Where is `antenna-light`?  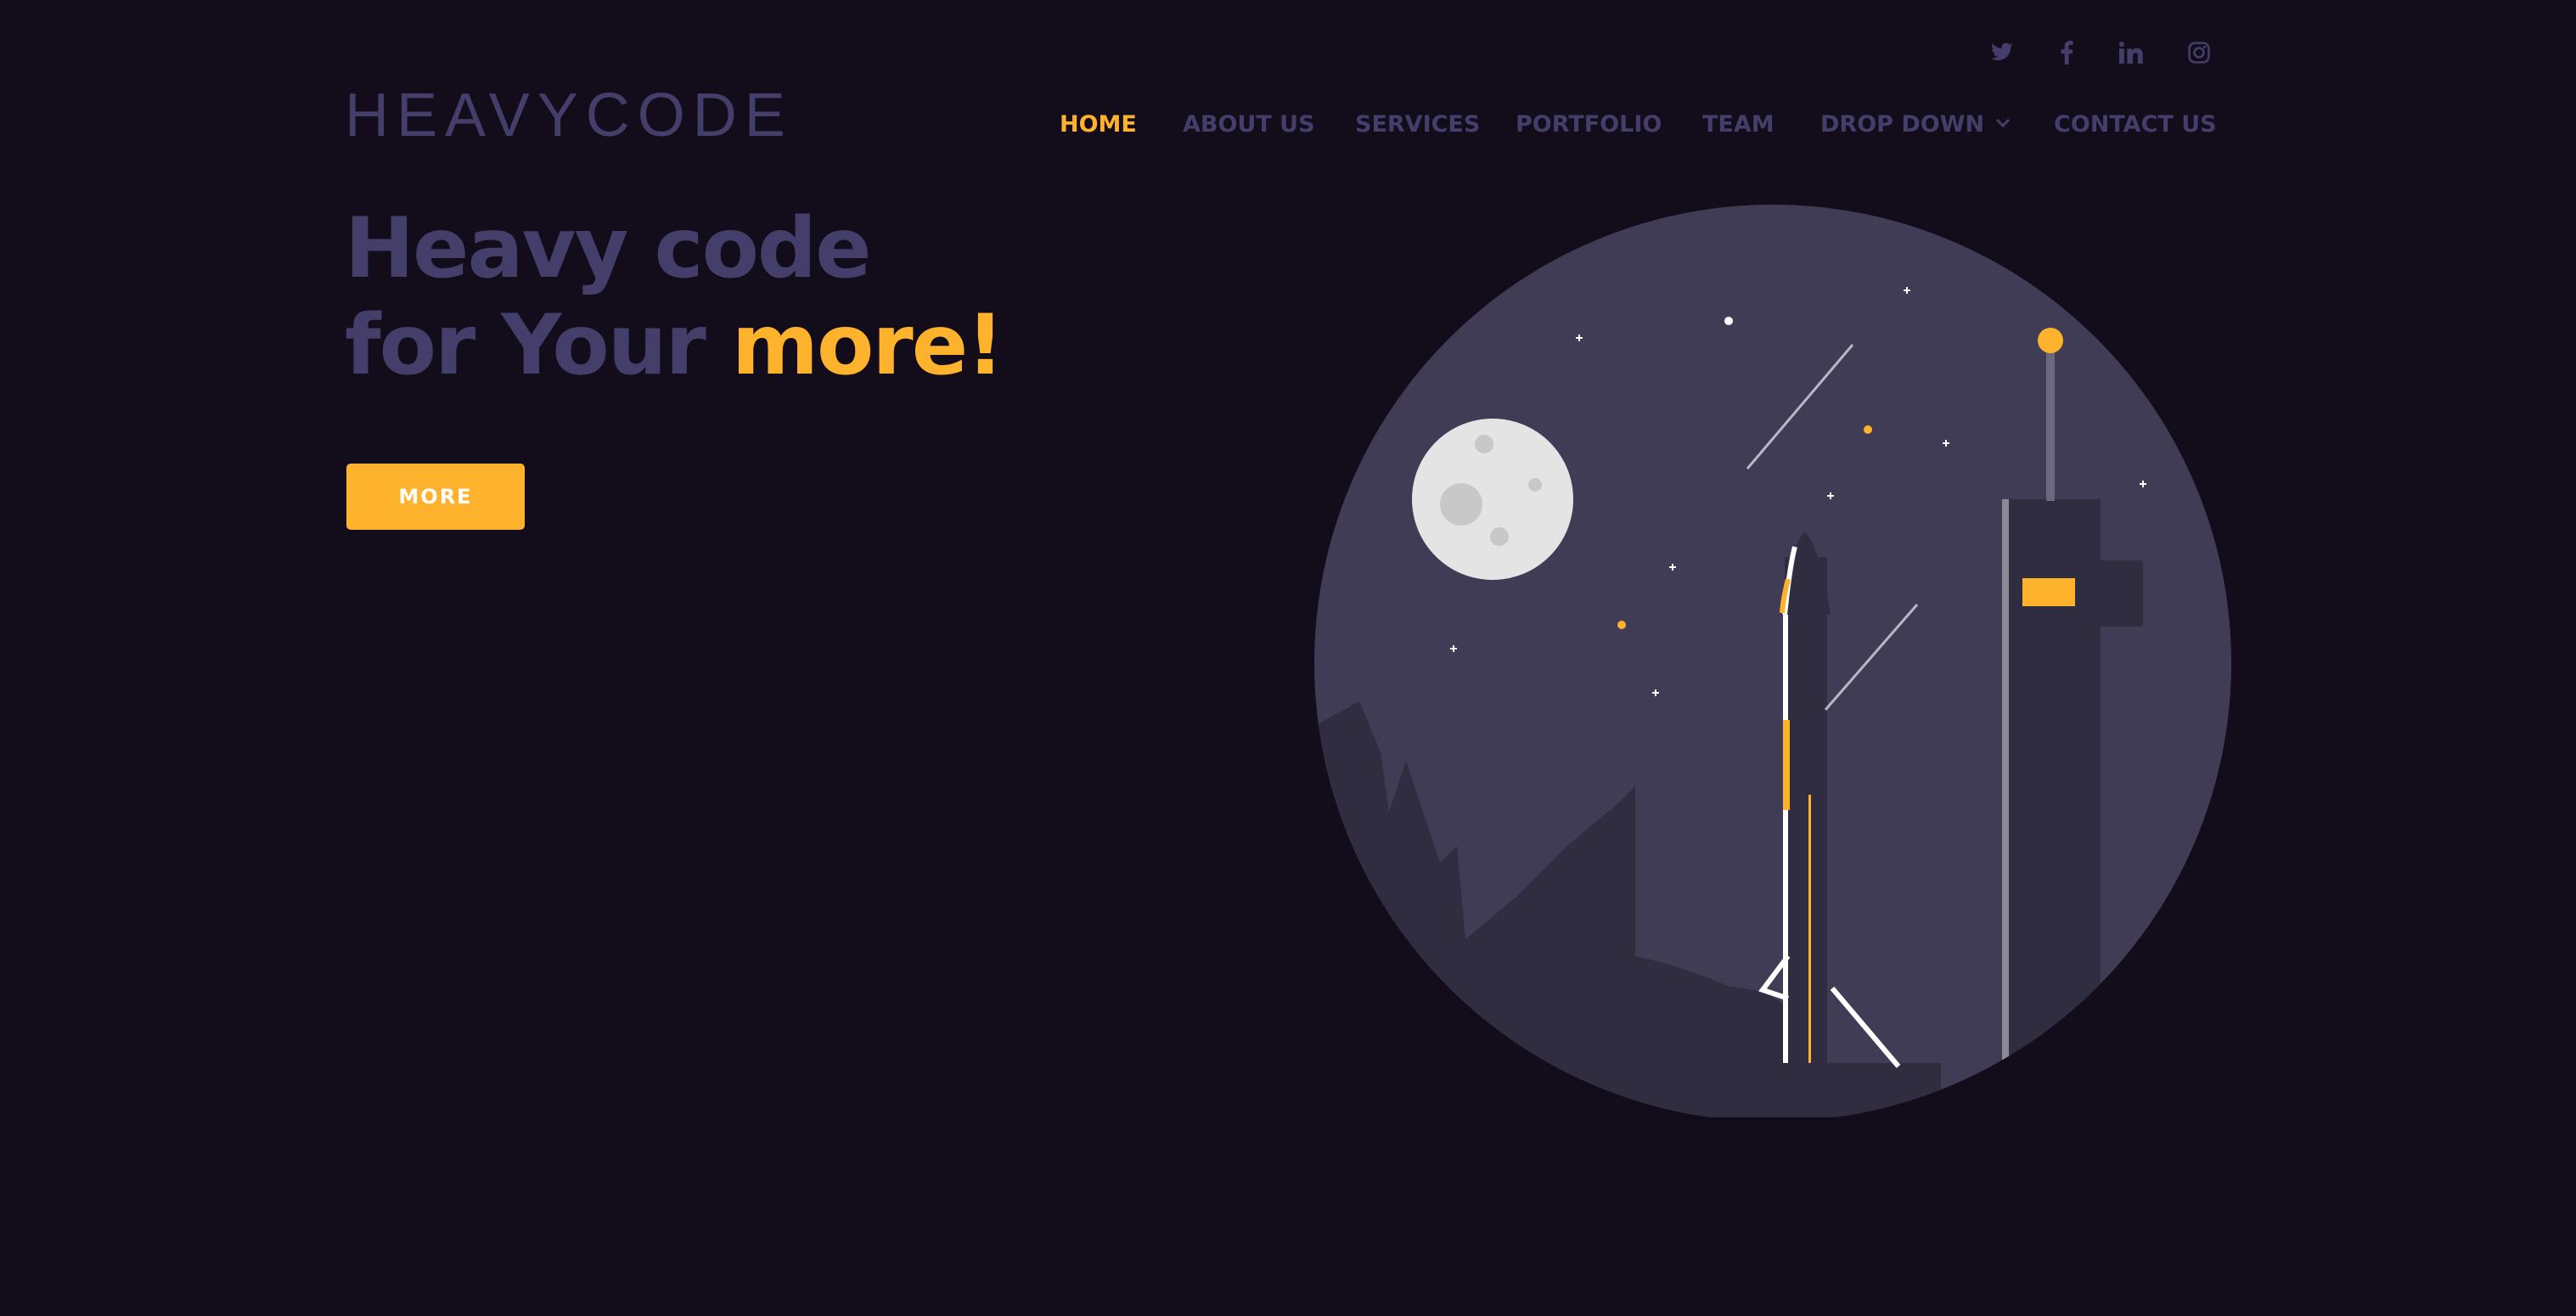
antenna-light is located at coordinates (2050, 340).